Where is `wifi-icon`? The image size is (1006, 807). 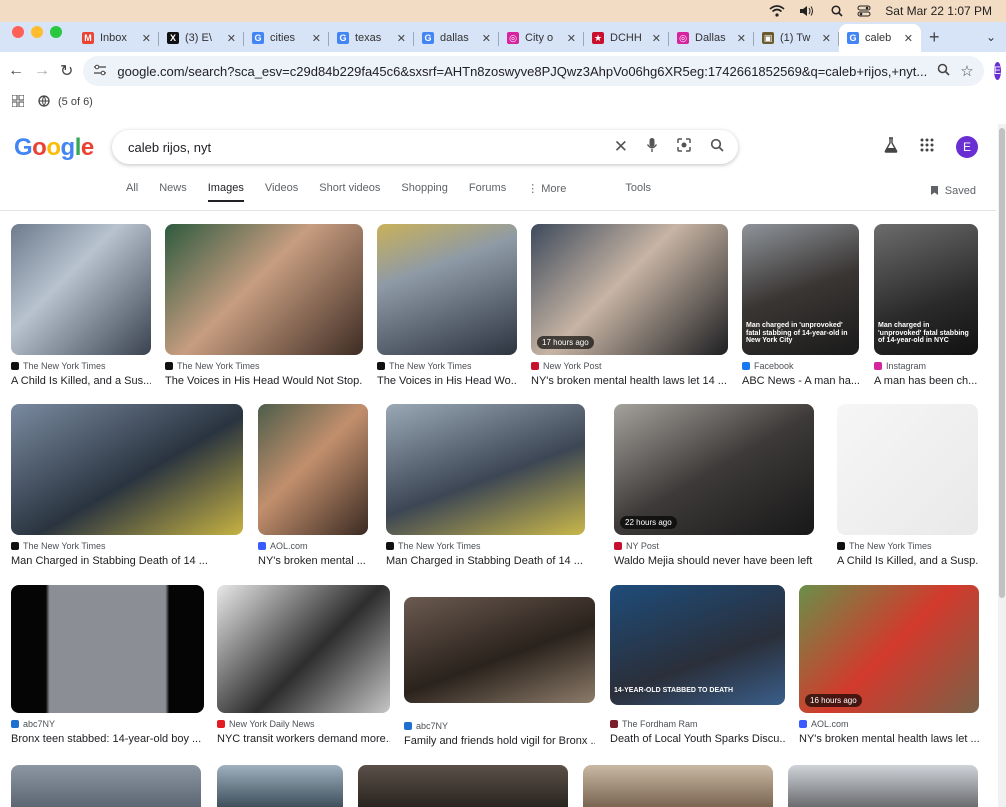 wifi-icon is located at coordinates (777, 11).